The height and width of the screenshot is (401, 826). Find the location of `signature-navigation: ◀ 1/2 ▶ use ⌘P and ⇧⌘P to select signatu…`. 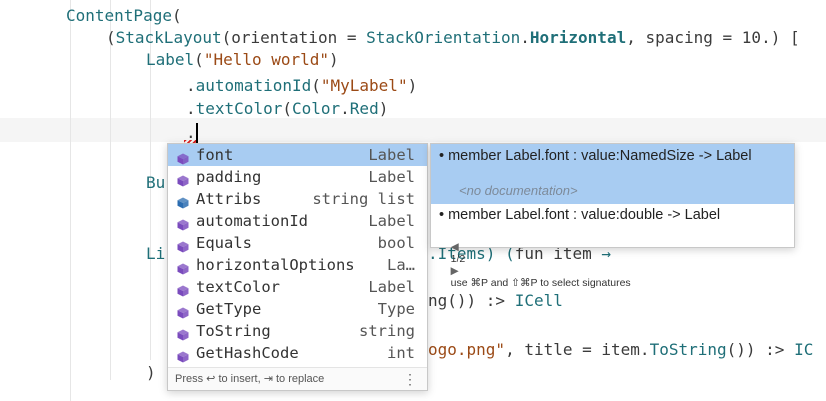

signature-navigation: ◀ 1/2 ▶ use ⌘P and ⇧⌘P to select signatu… is located at coordinates (535, 265).